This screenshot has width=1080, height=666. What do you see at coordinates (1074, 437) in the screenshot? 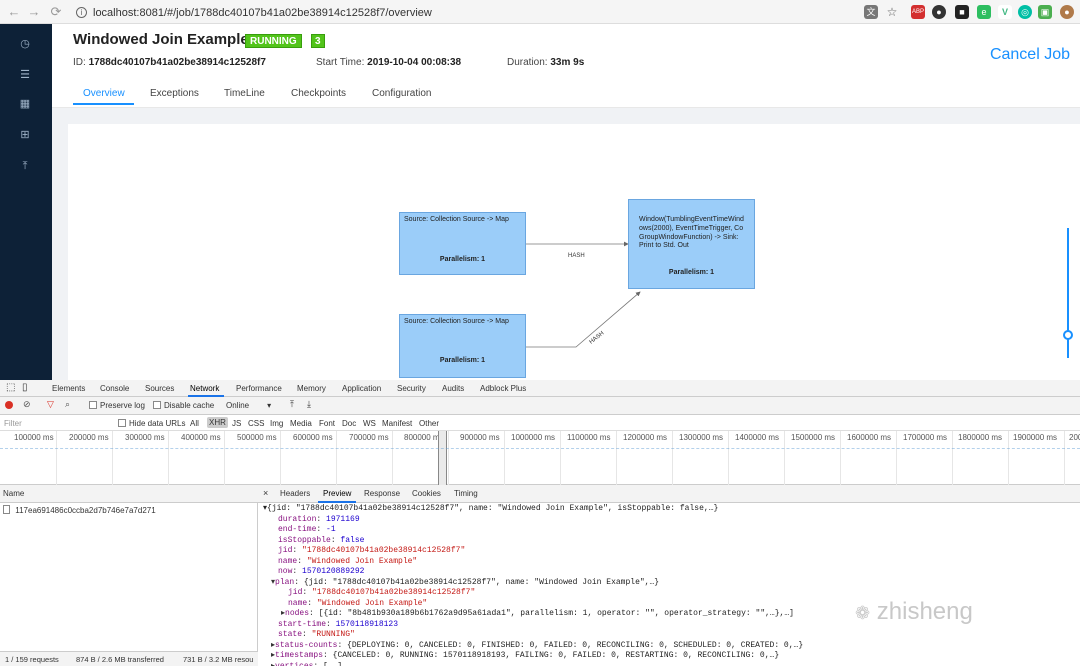
I see `timeline-tick: 200` at bounding box center [1074, 437].